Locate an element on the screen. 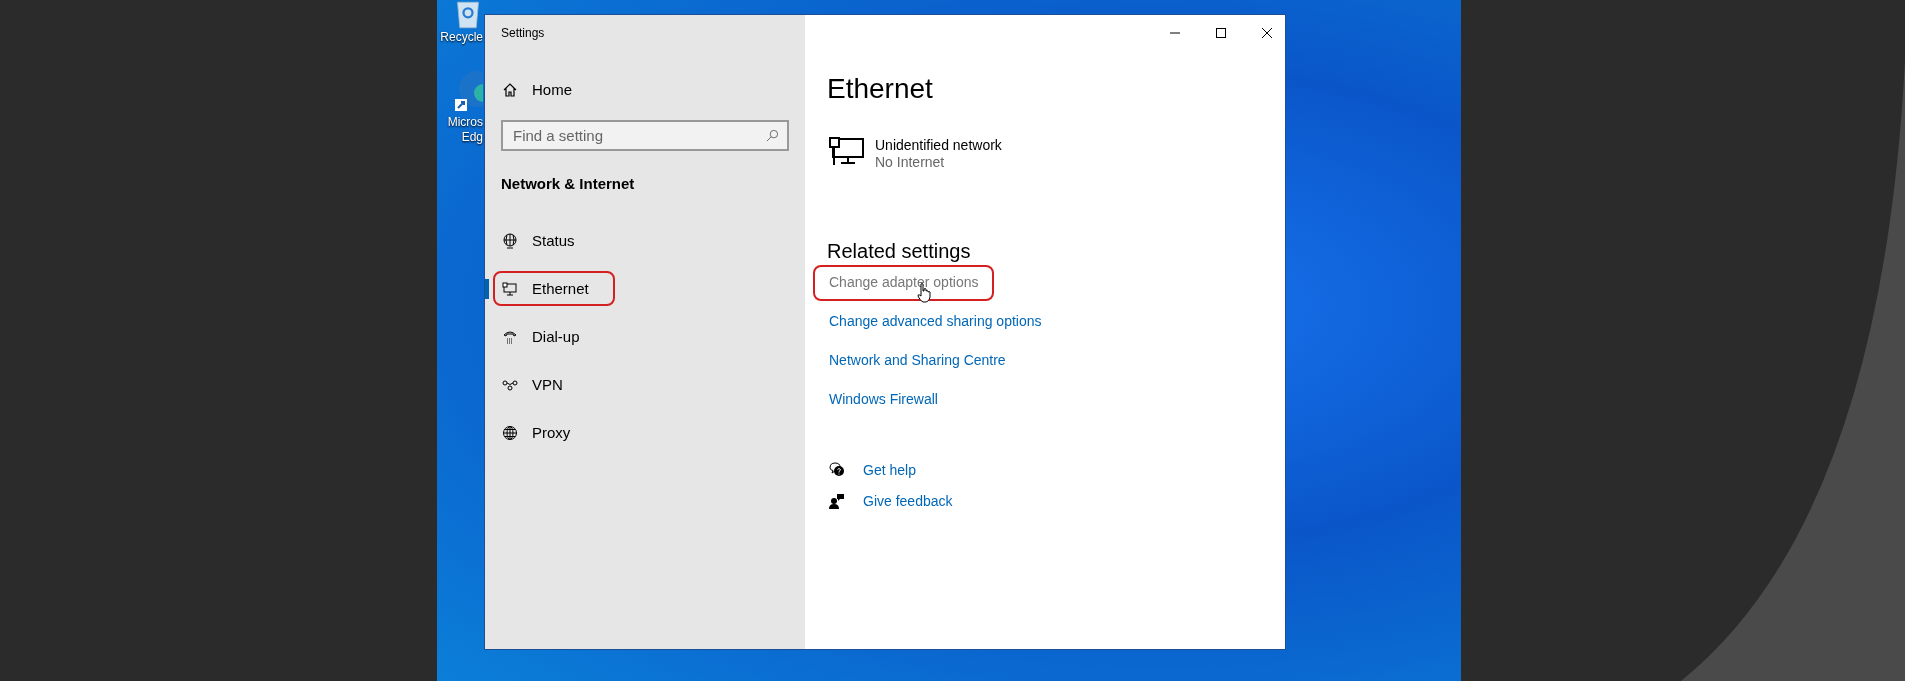  section-heading: Related settings is located at coordinates (899, 251).